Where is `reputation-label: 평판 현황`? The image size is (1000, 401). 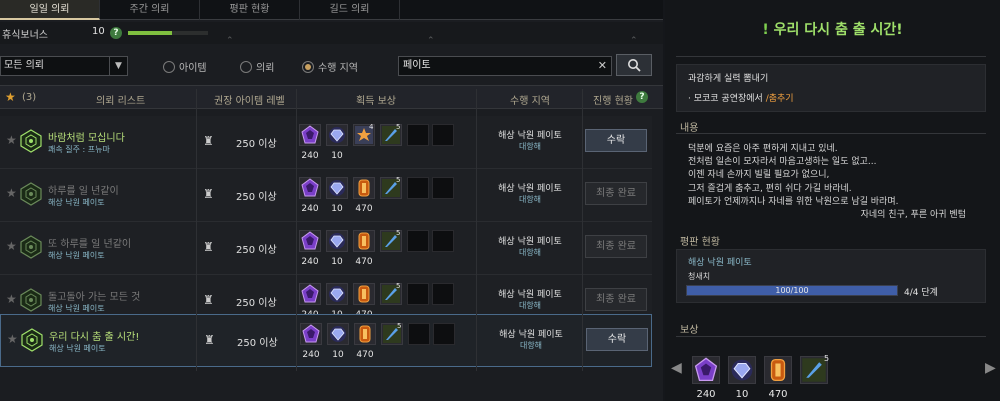
reputation-label: 평판 현황 is located at coordinates (700, 242).